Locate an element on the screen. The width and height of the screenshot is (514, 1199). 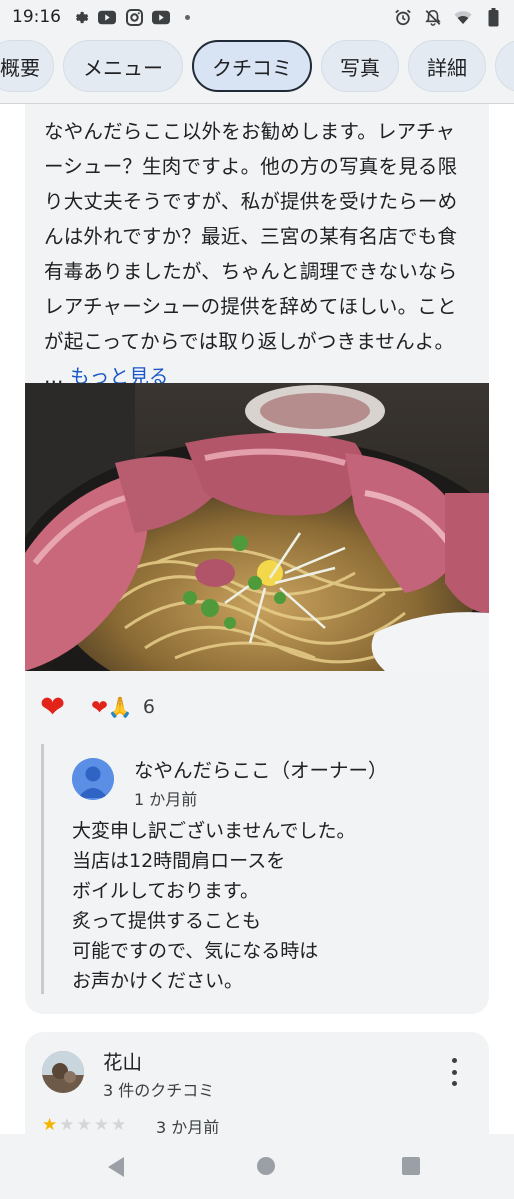
tab-bar: 概要 メニュー クチコミ 写真 詳細 is located at coordinates (257, 69).